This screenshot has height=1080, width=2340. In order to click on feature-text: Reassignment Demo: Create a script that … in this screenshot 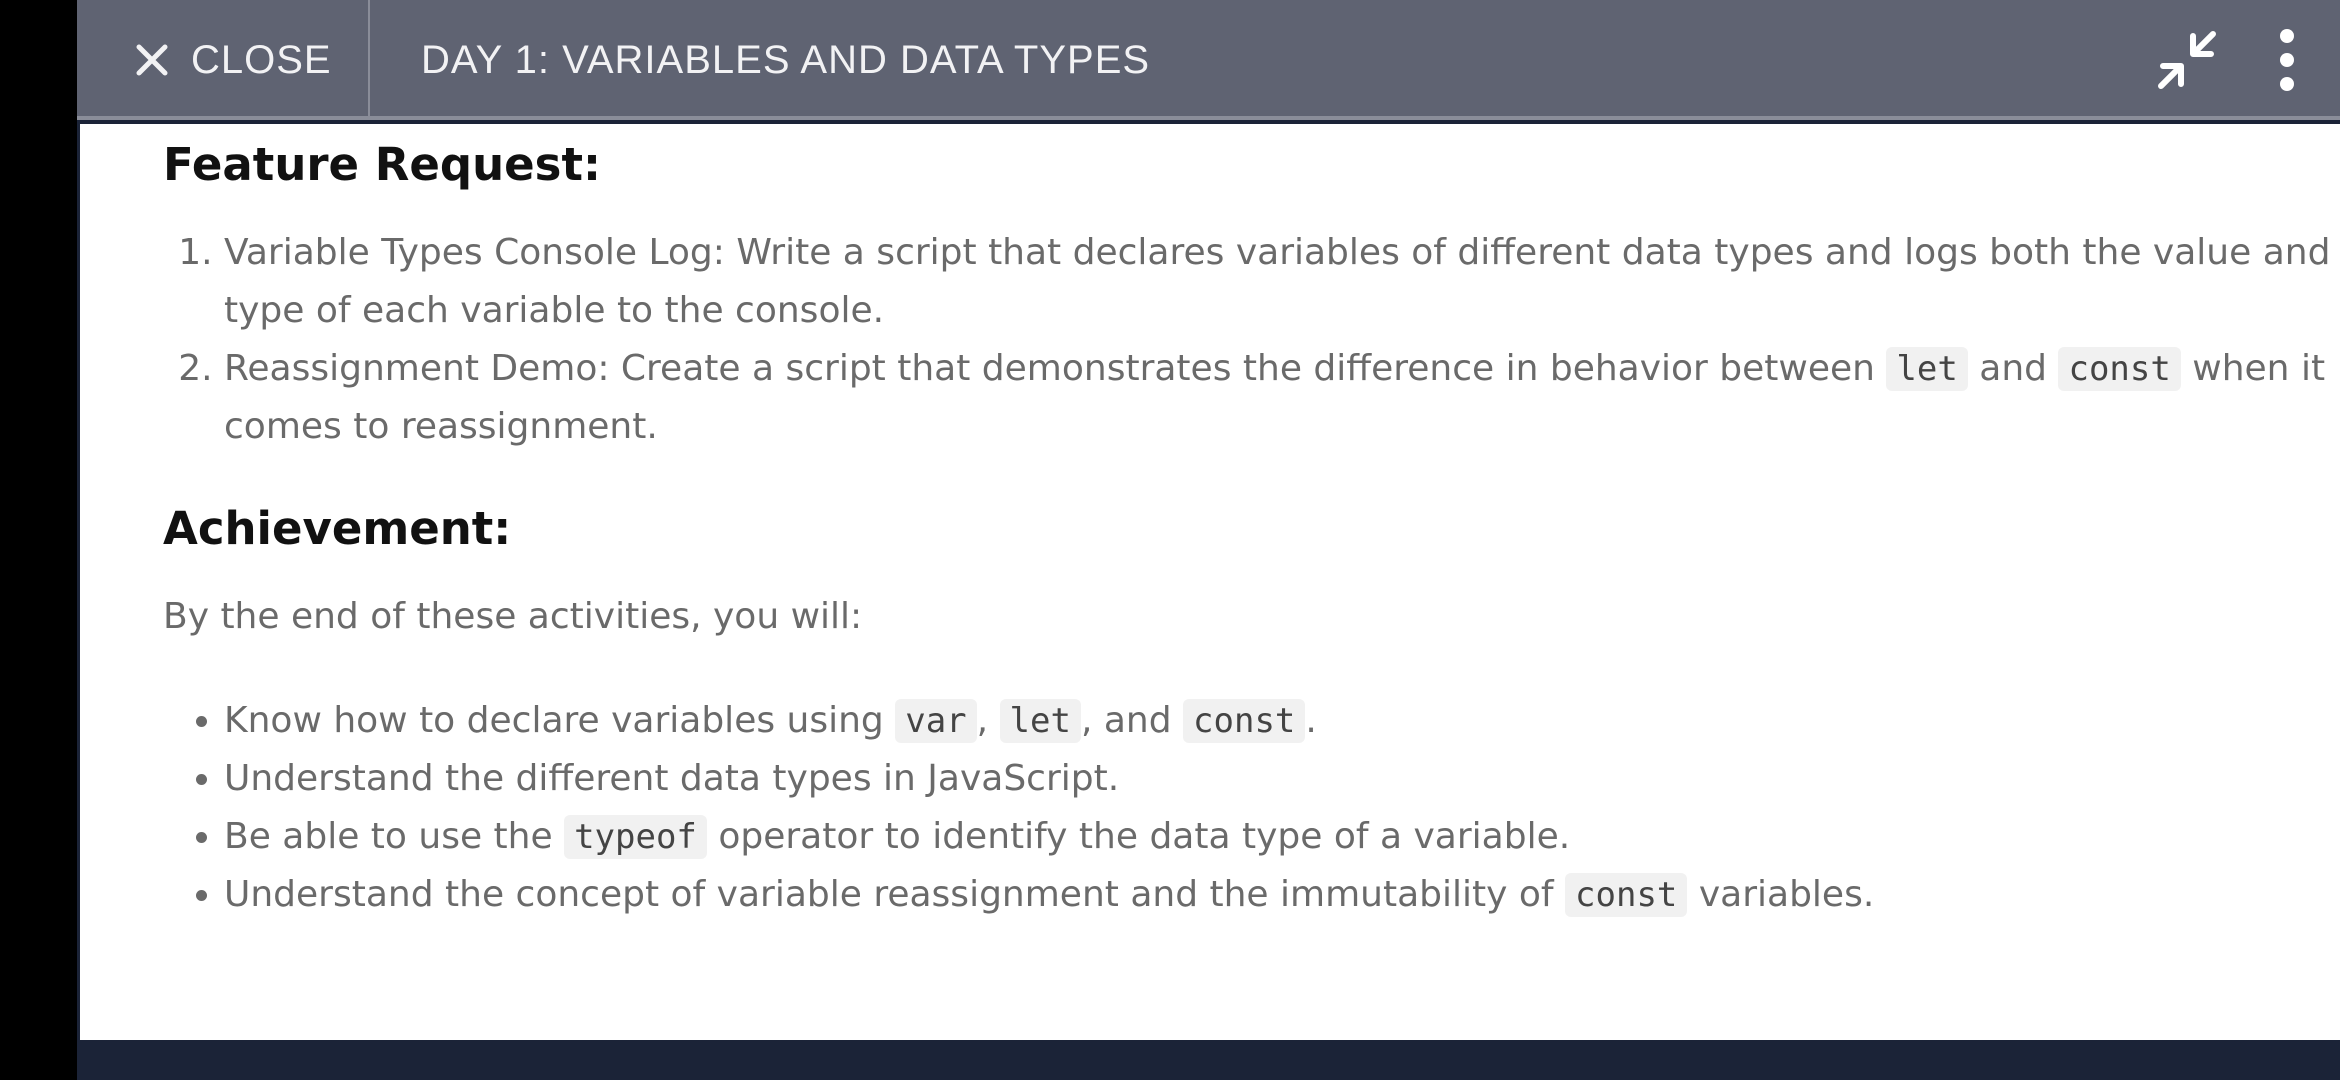, I will do `click(1055, 368)`.